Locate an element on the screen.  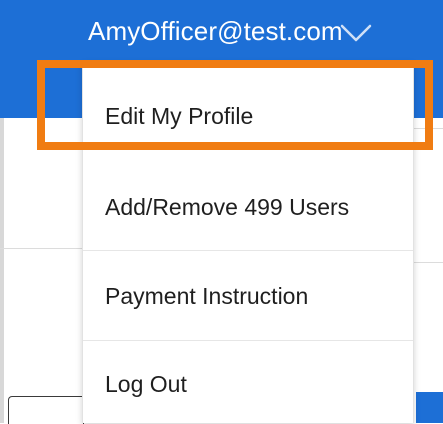
menu-item-label: Payment Instruction is located at coordinates (207, 295).